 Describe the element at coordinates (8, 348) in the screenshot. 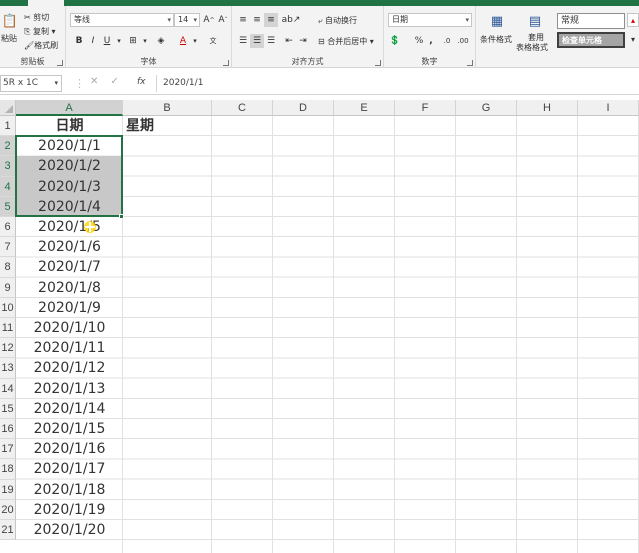

I see `row-header-12: 12` at that location.